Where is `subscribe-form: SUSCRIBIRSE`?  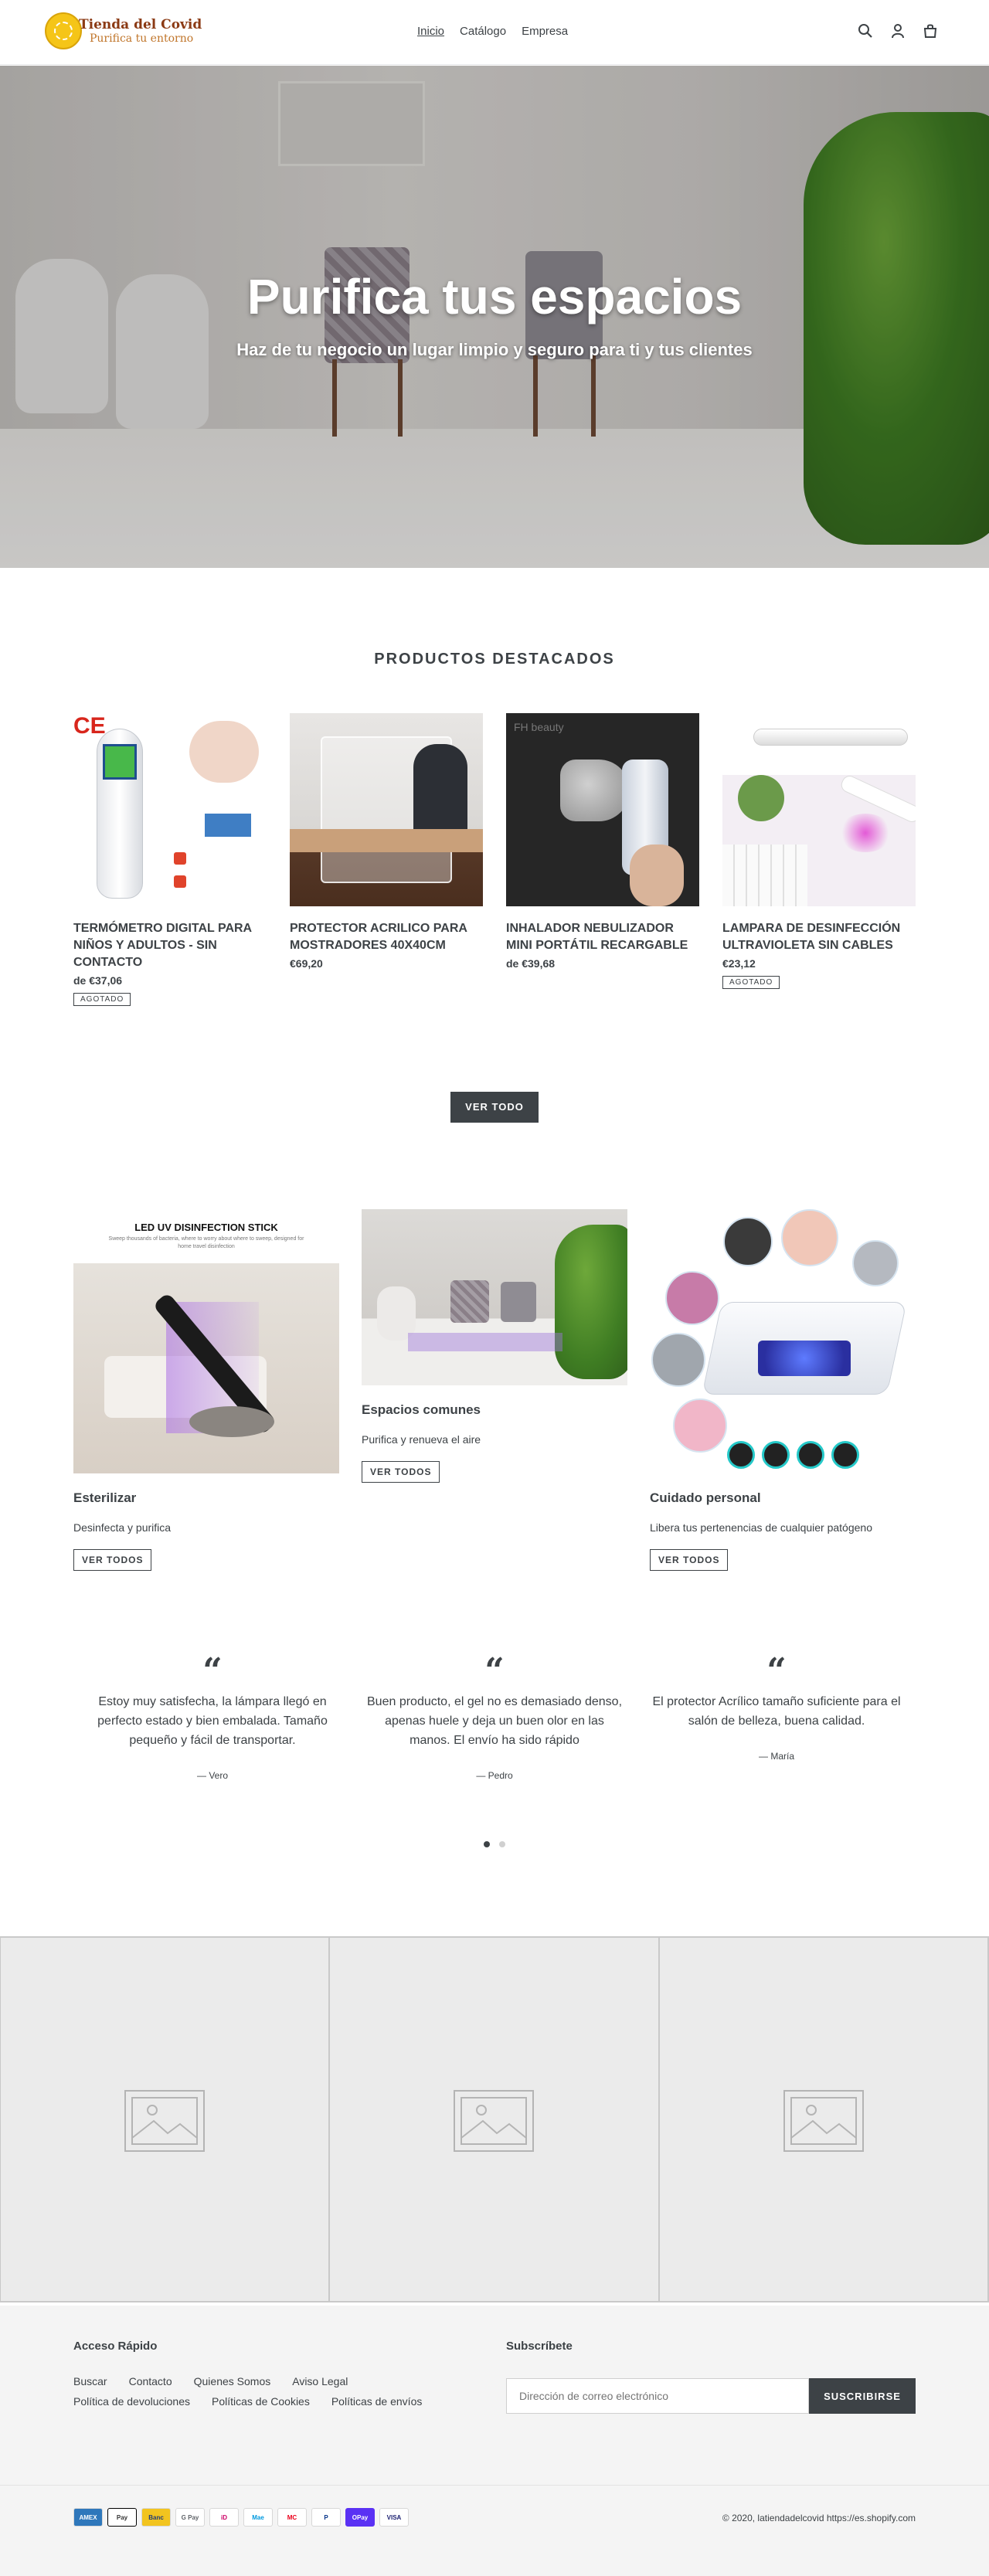 subscribe-form: SUSCRIBIRSE is located at coordinates (711, 2396).